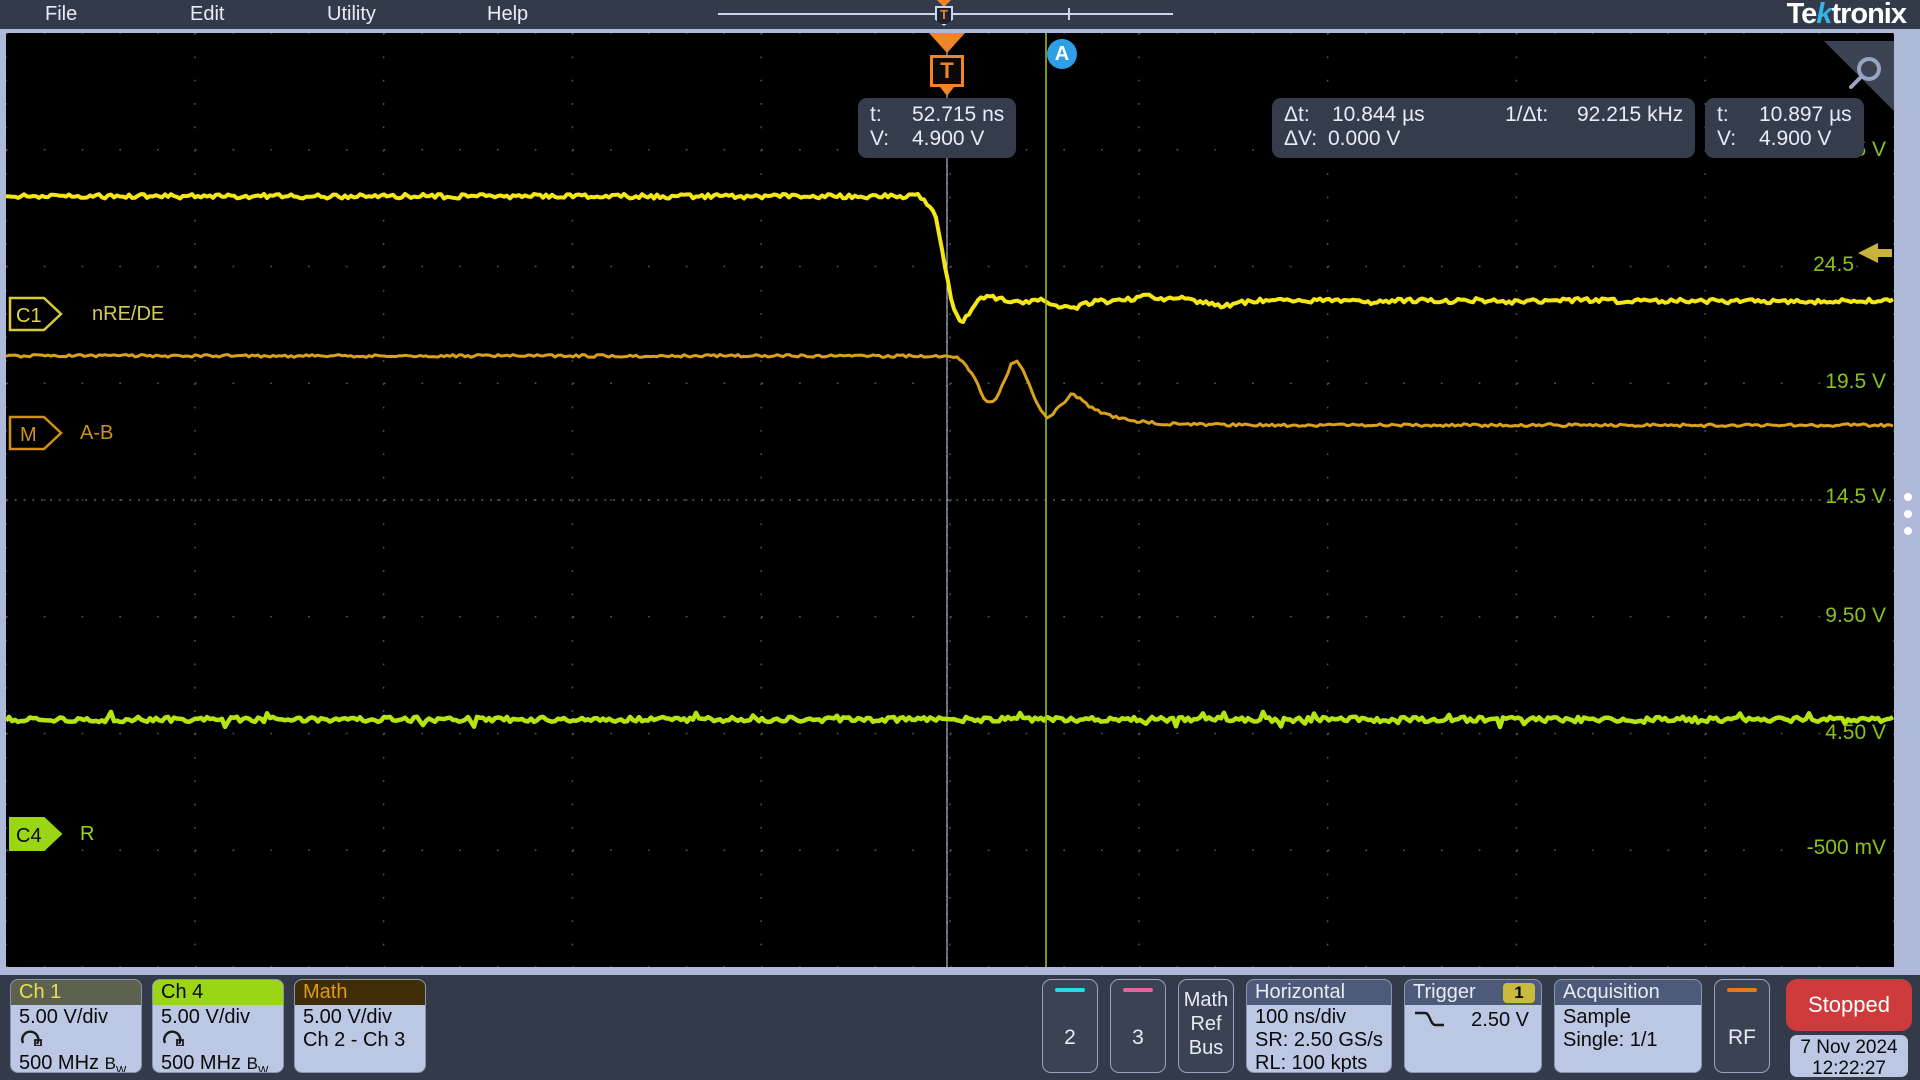  I want to click on horizontal-record-length: RL: 100 kpts, so click(1311, 1062).